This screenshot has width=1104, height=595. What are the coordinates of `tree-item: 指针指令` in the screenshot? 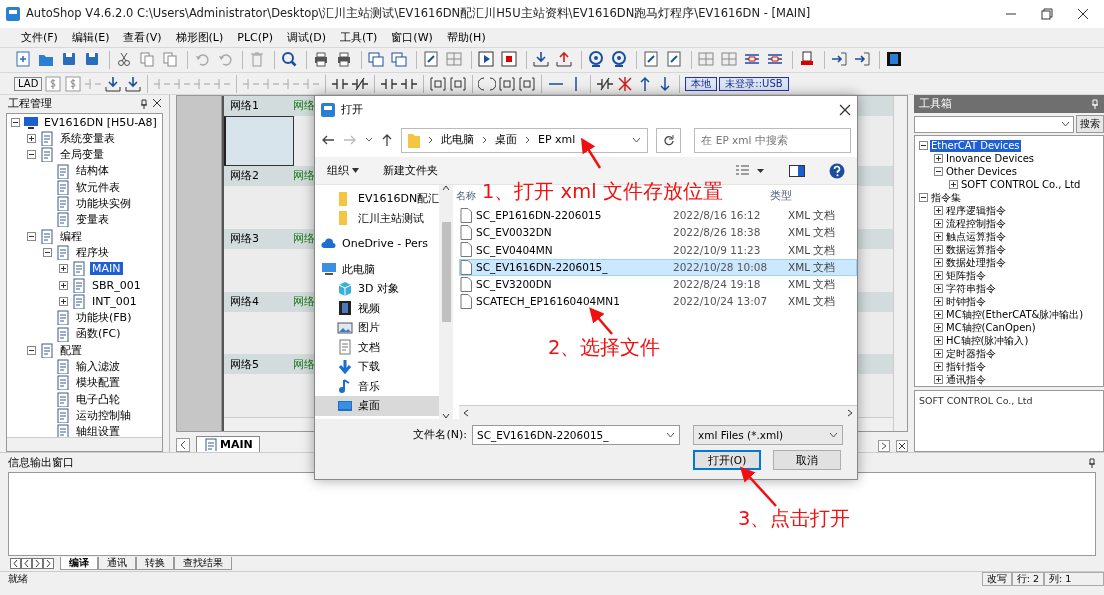 It's located at (966, 366).